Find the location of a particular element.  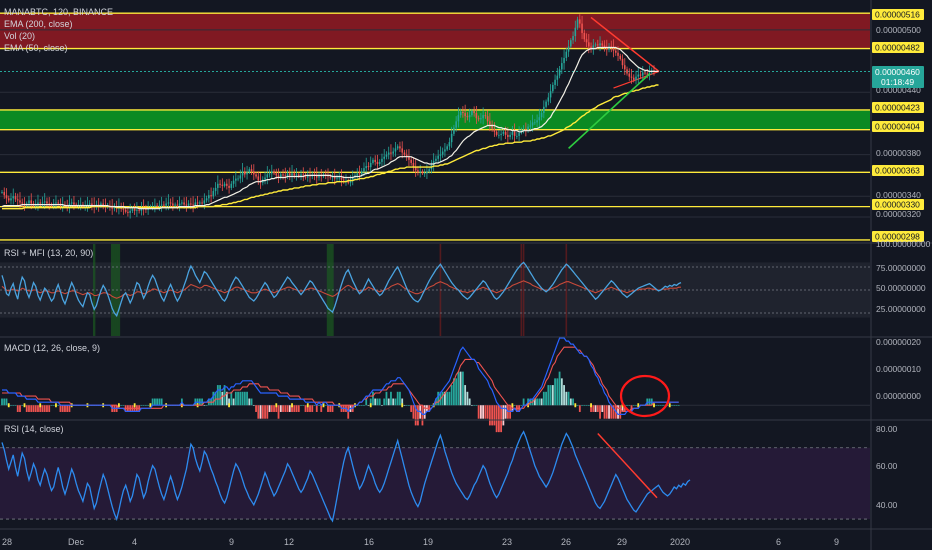

indicator-label-ema200: EMA (200, close) is located at coordinates (38, 24).